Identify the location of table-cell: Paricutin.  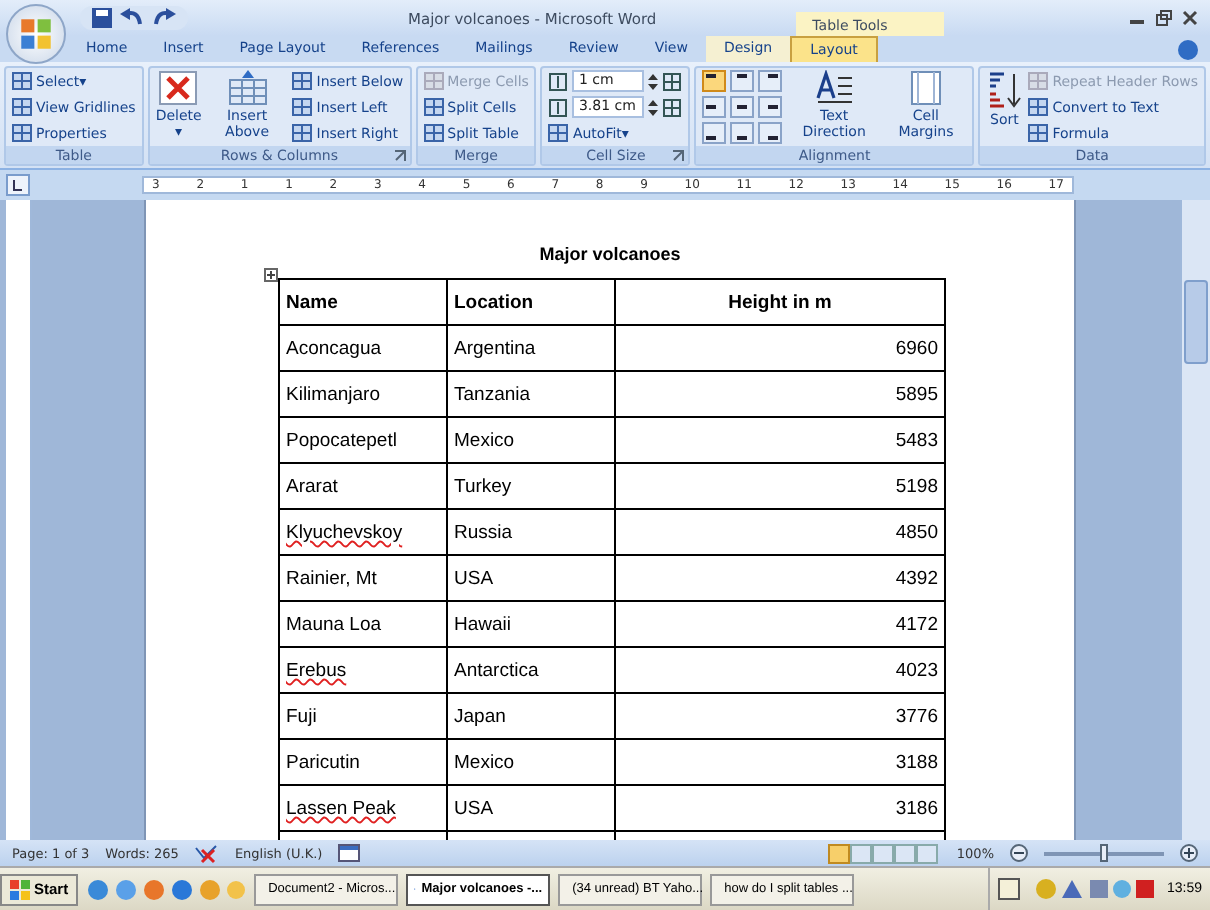
(363, 762).